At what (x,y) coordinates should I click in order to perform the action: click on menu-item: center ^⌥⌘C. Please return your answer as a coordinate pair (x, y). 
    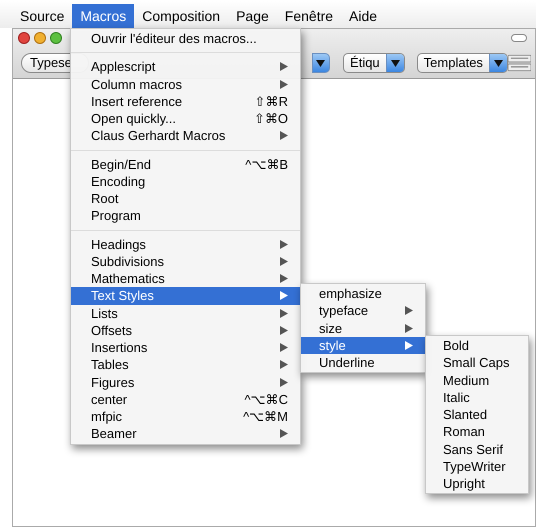
    Looking at the image, I should click on (185, 399).